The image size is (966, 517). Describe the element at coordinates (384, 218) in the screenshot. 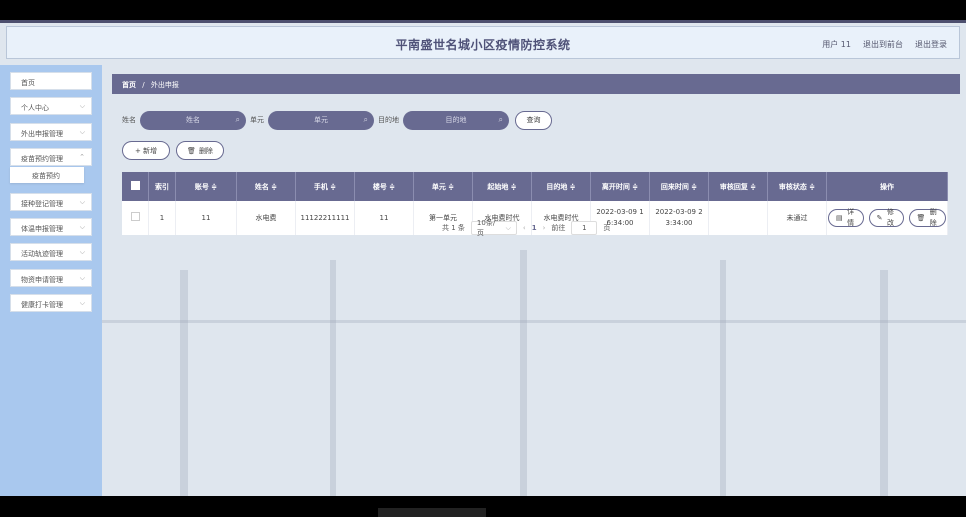

I see `cell-building: 11` at that location.